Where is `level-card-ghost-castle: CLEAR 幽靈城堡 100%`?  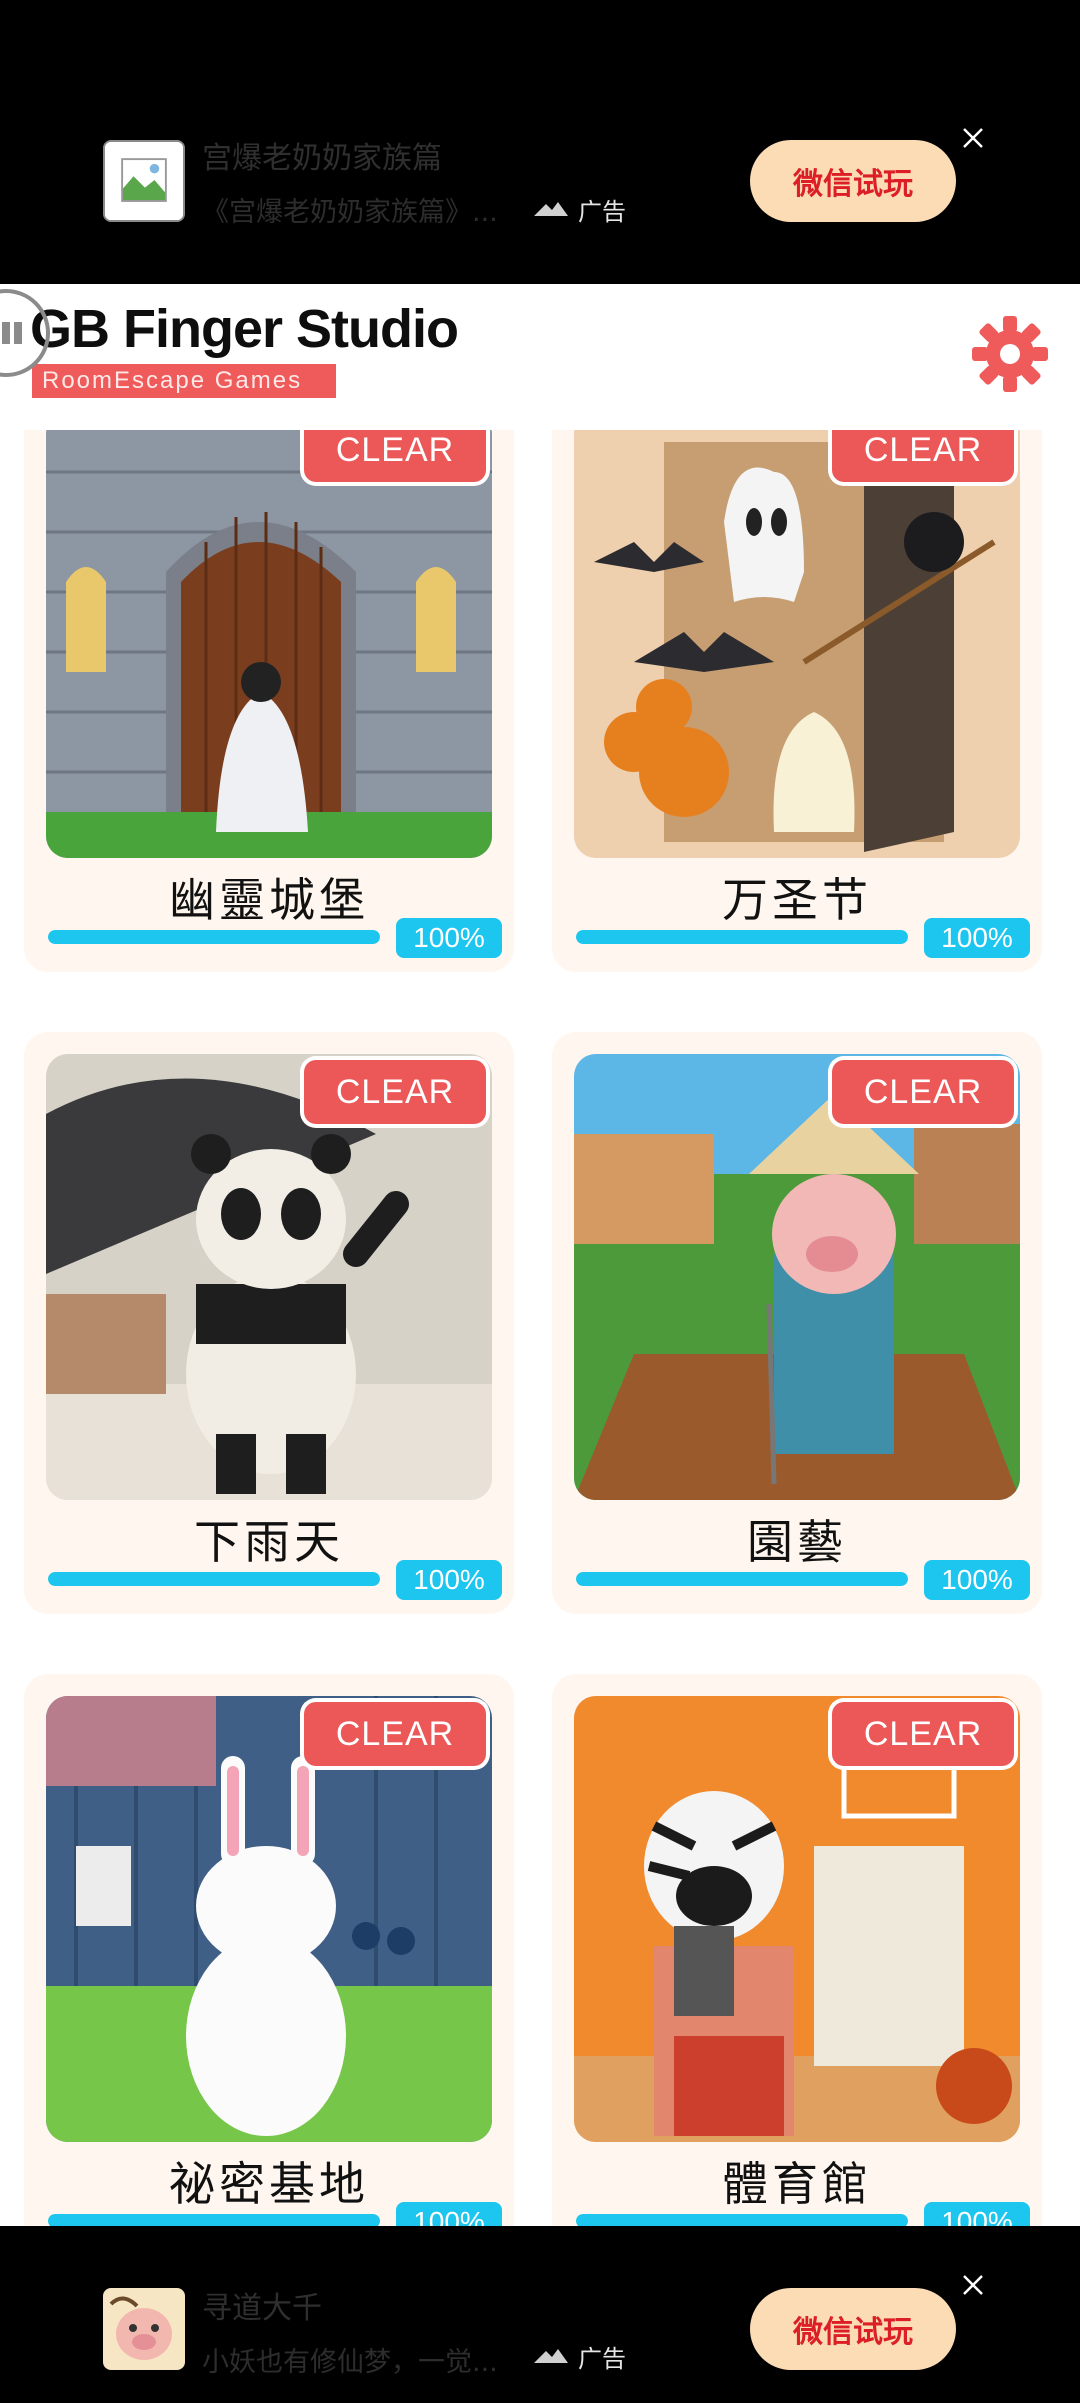 level-card-ghost-castle: CLEAR 幽靈城堡 100% is located at coordinates (269, 701).